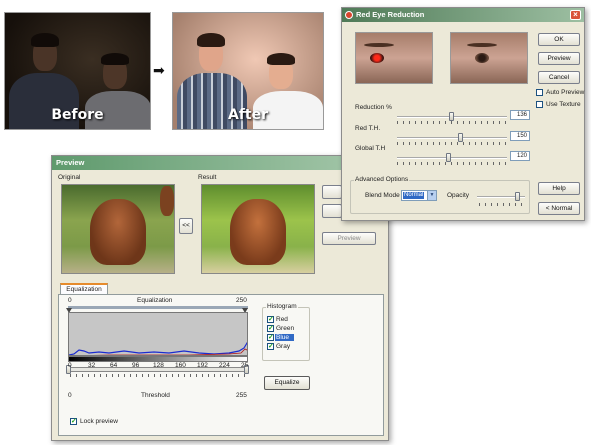  I want to click on preview-titlebar: Preview, so click(220, 163).